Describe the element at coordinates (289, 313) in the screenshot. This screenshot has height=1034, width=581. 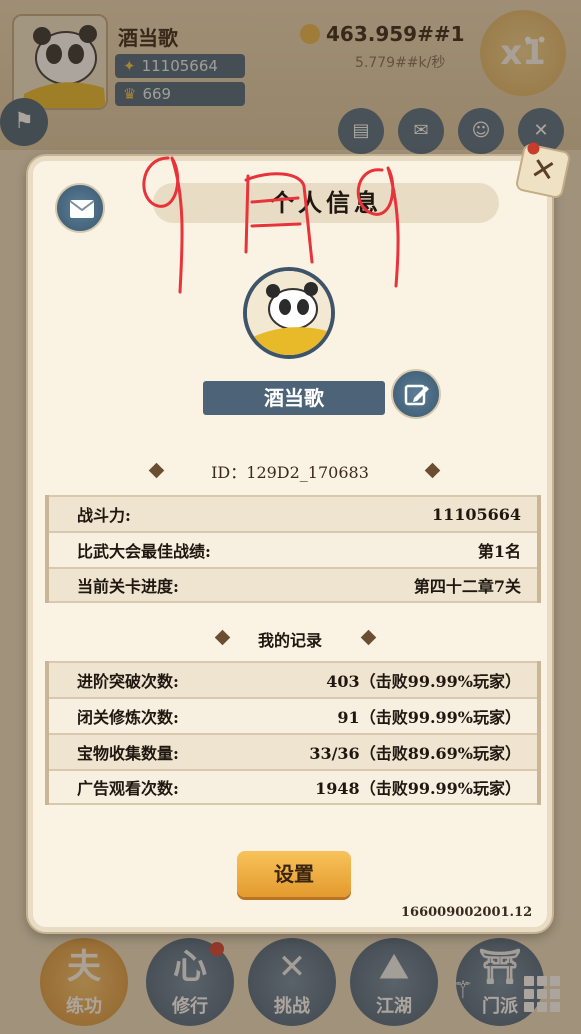
I see `profile-avatar` at that location.